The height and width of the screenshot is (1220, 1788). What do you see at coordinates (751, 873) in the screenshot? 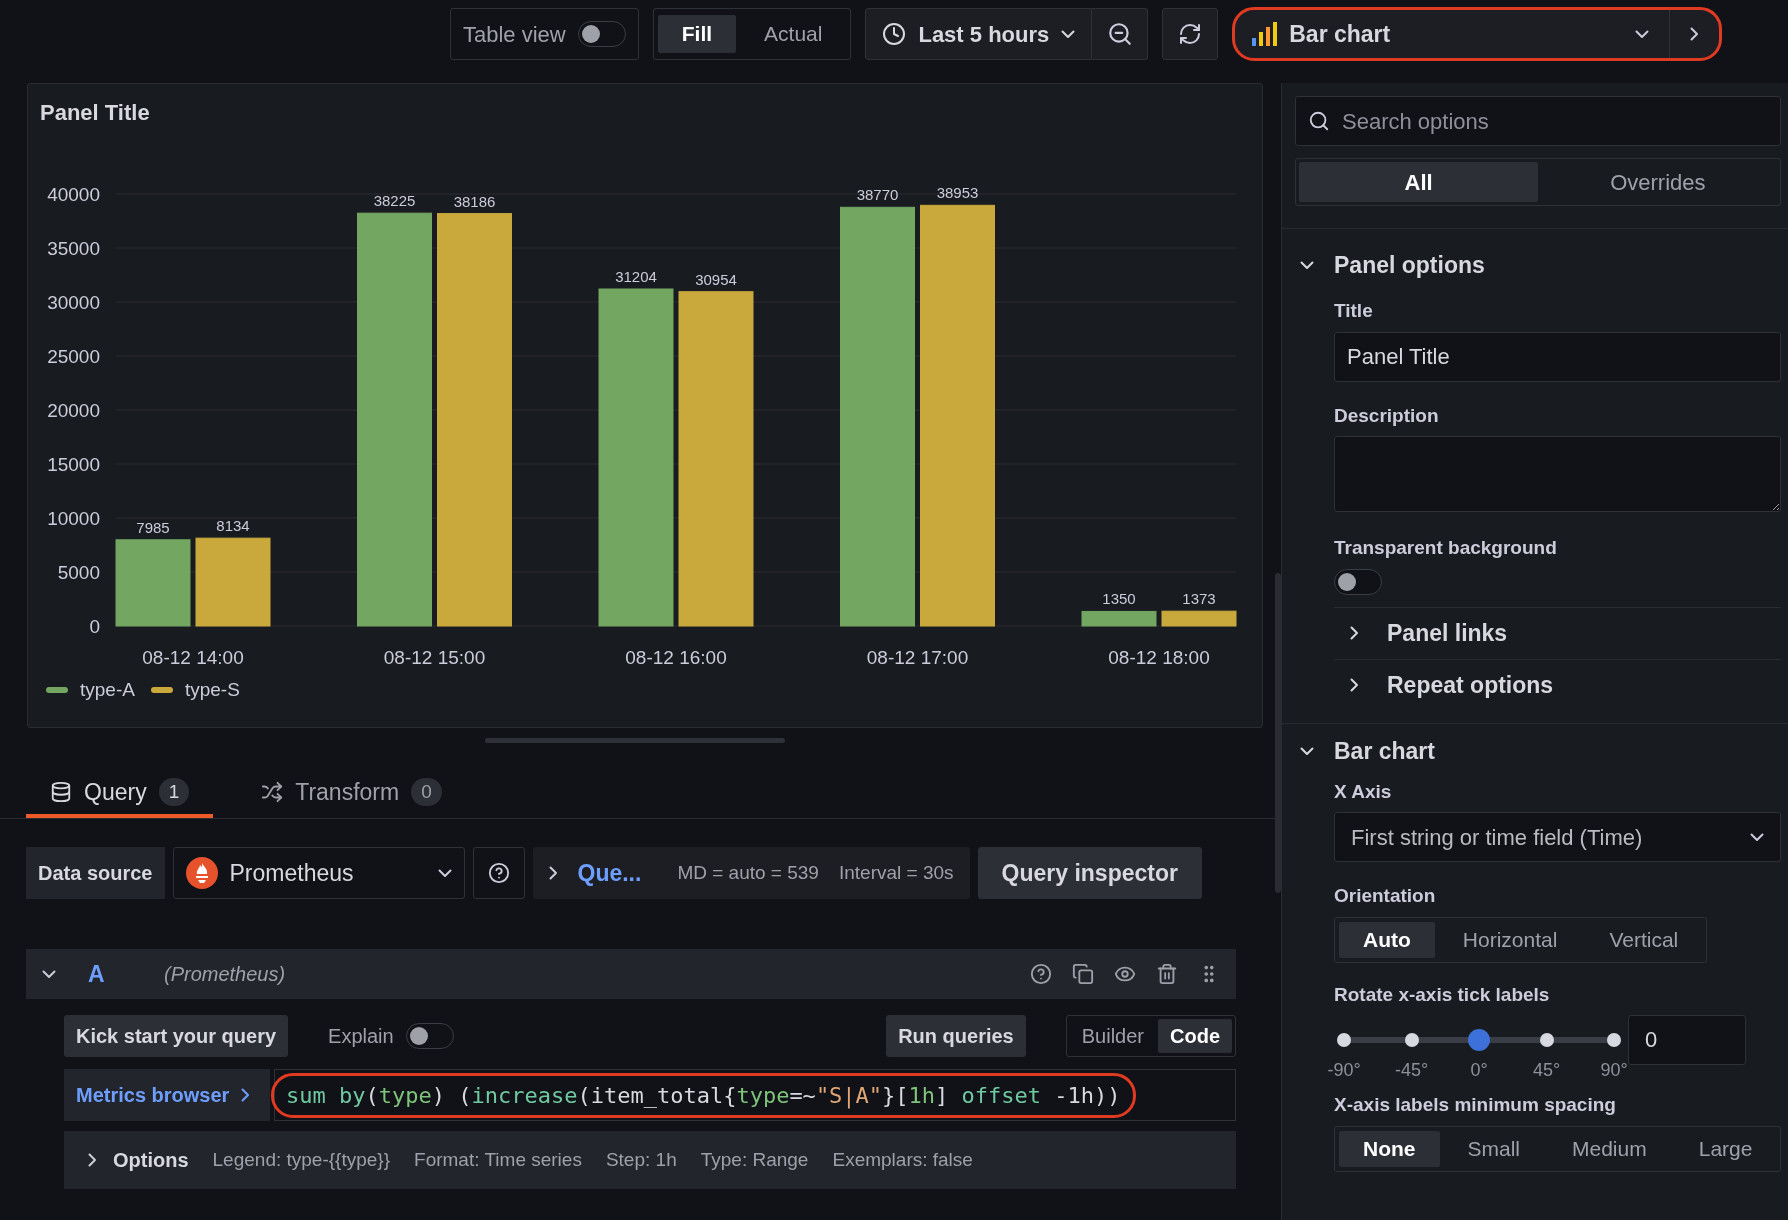
I see `query-options-bar: Que... MD = auto = 539 Interval = 30s` at bounding box center [751, 873].